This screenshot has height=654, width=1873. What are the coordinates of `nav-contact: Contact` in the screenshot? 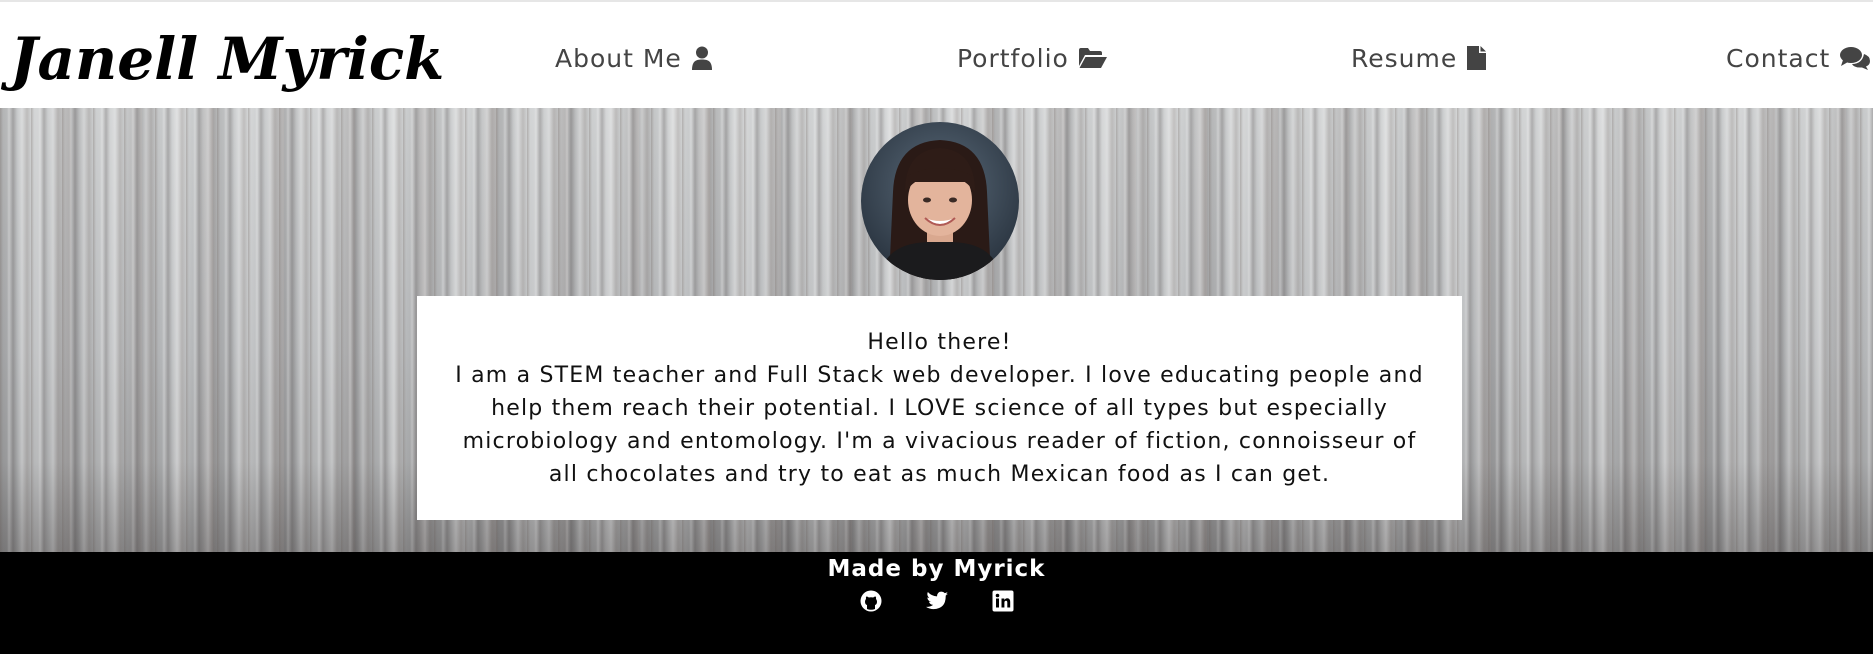 It's located at (1798, 58).